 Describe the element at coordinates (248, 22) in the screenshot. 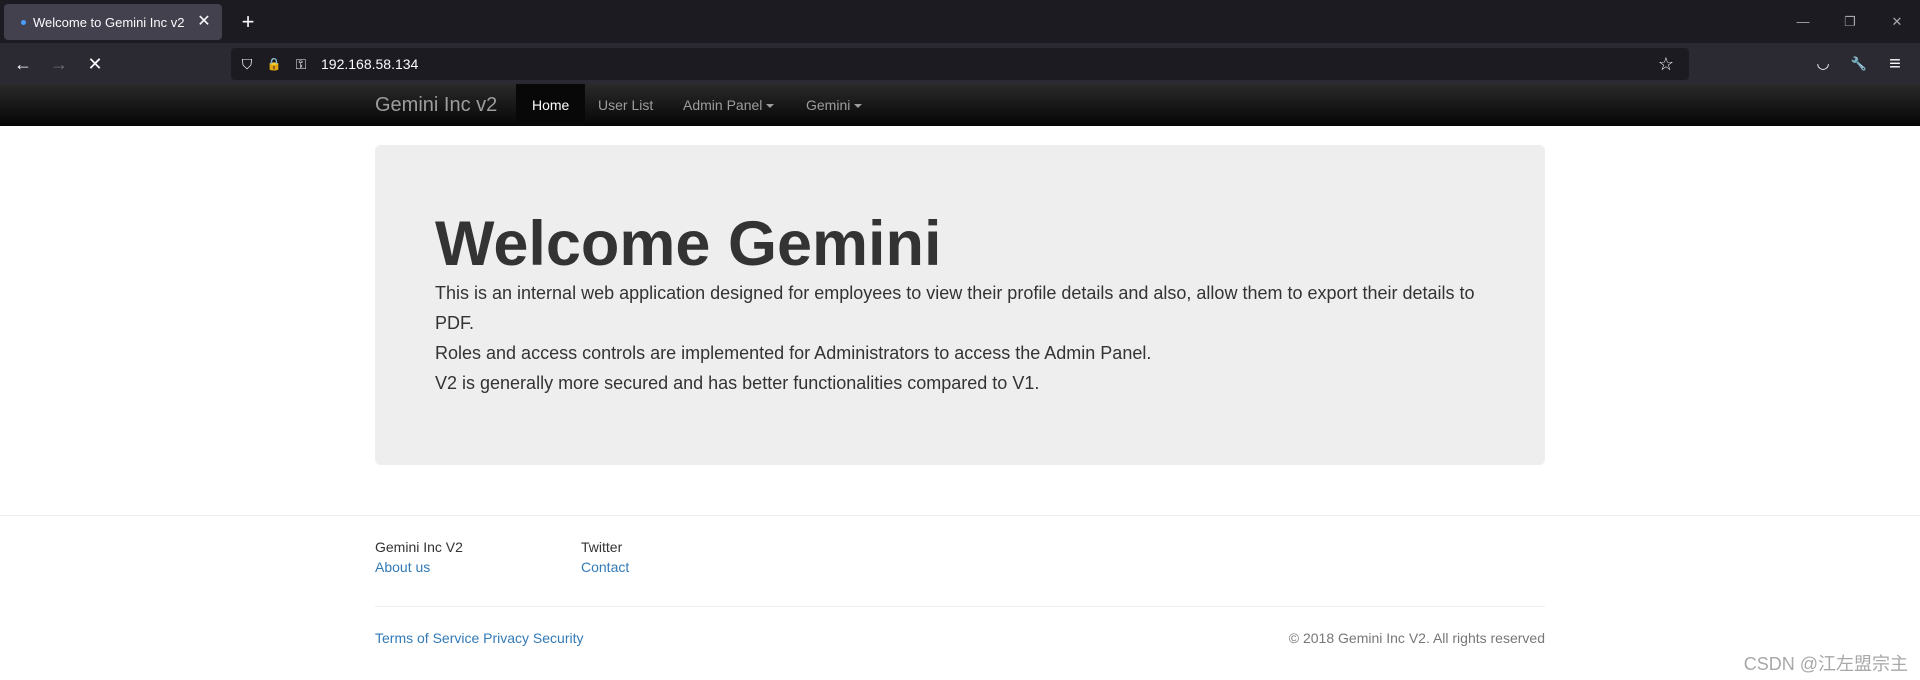

I see `new-tab-button: +` at that location.